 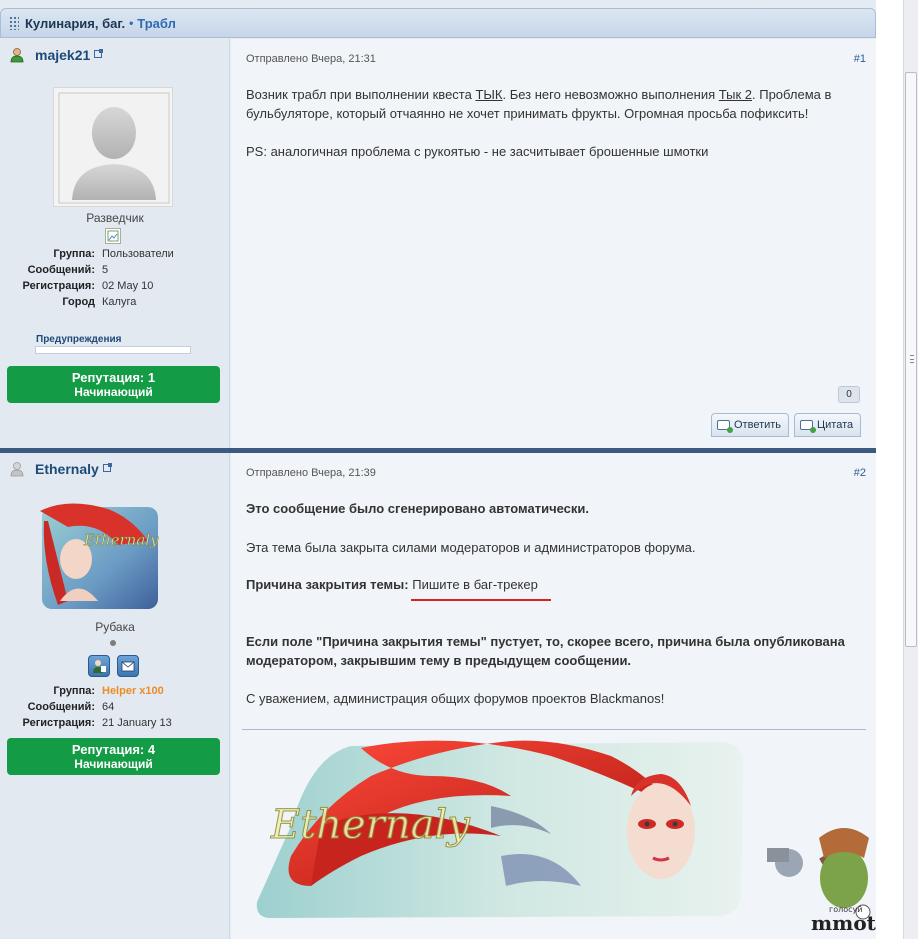 I want to click on reply-button-label: Ответить, so click(x=758, y=425).